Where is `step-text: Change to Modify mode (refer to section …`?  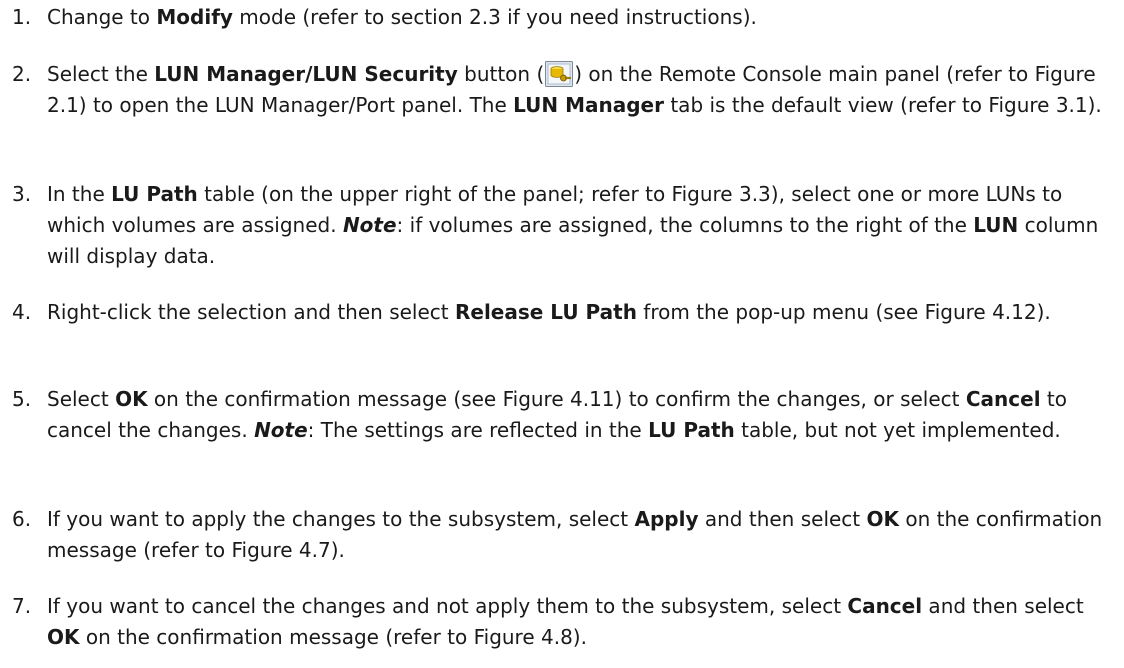
step-text: Change to Modify mode (refer to section … is located at coordinates (577, 17).